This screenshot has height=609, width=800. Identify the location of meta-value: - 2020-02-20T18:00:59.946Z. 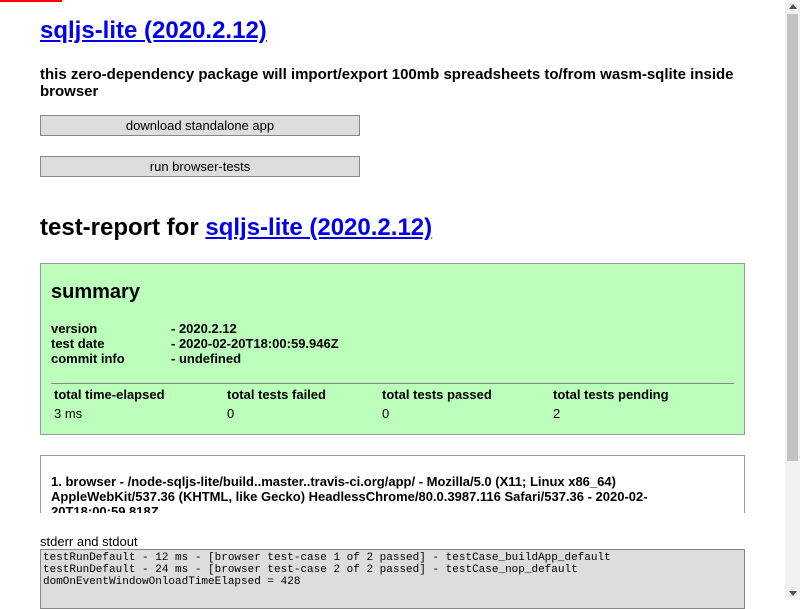
(255, 343).